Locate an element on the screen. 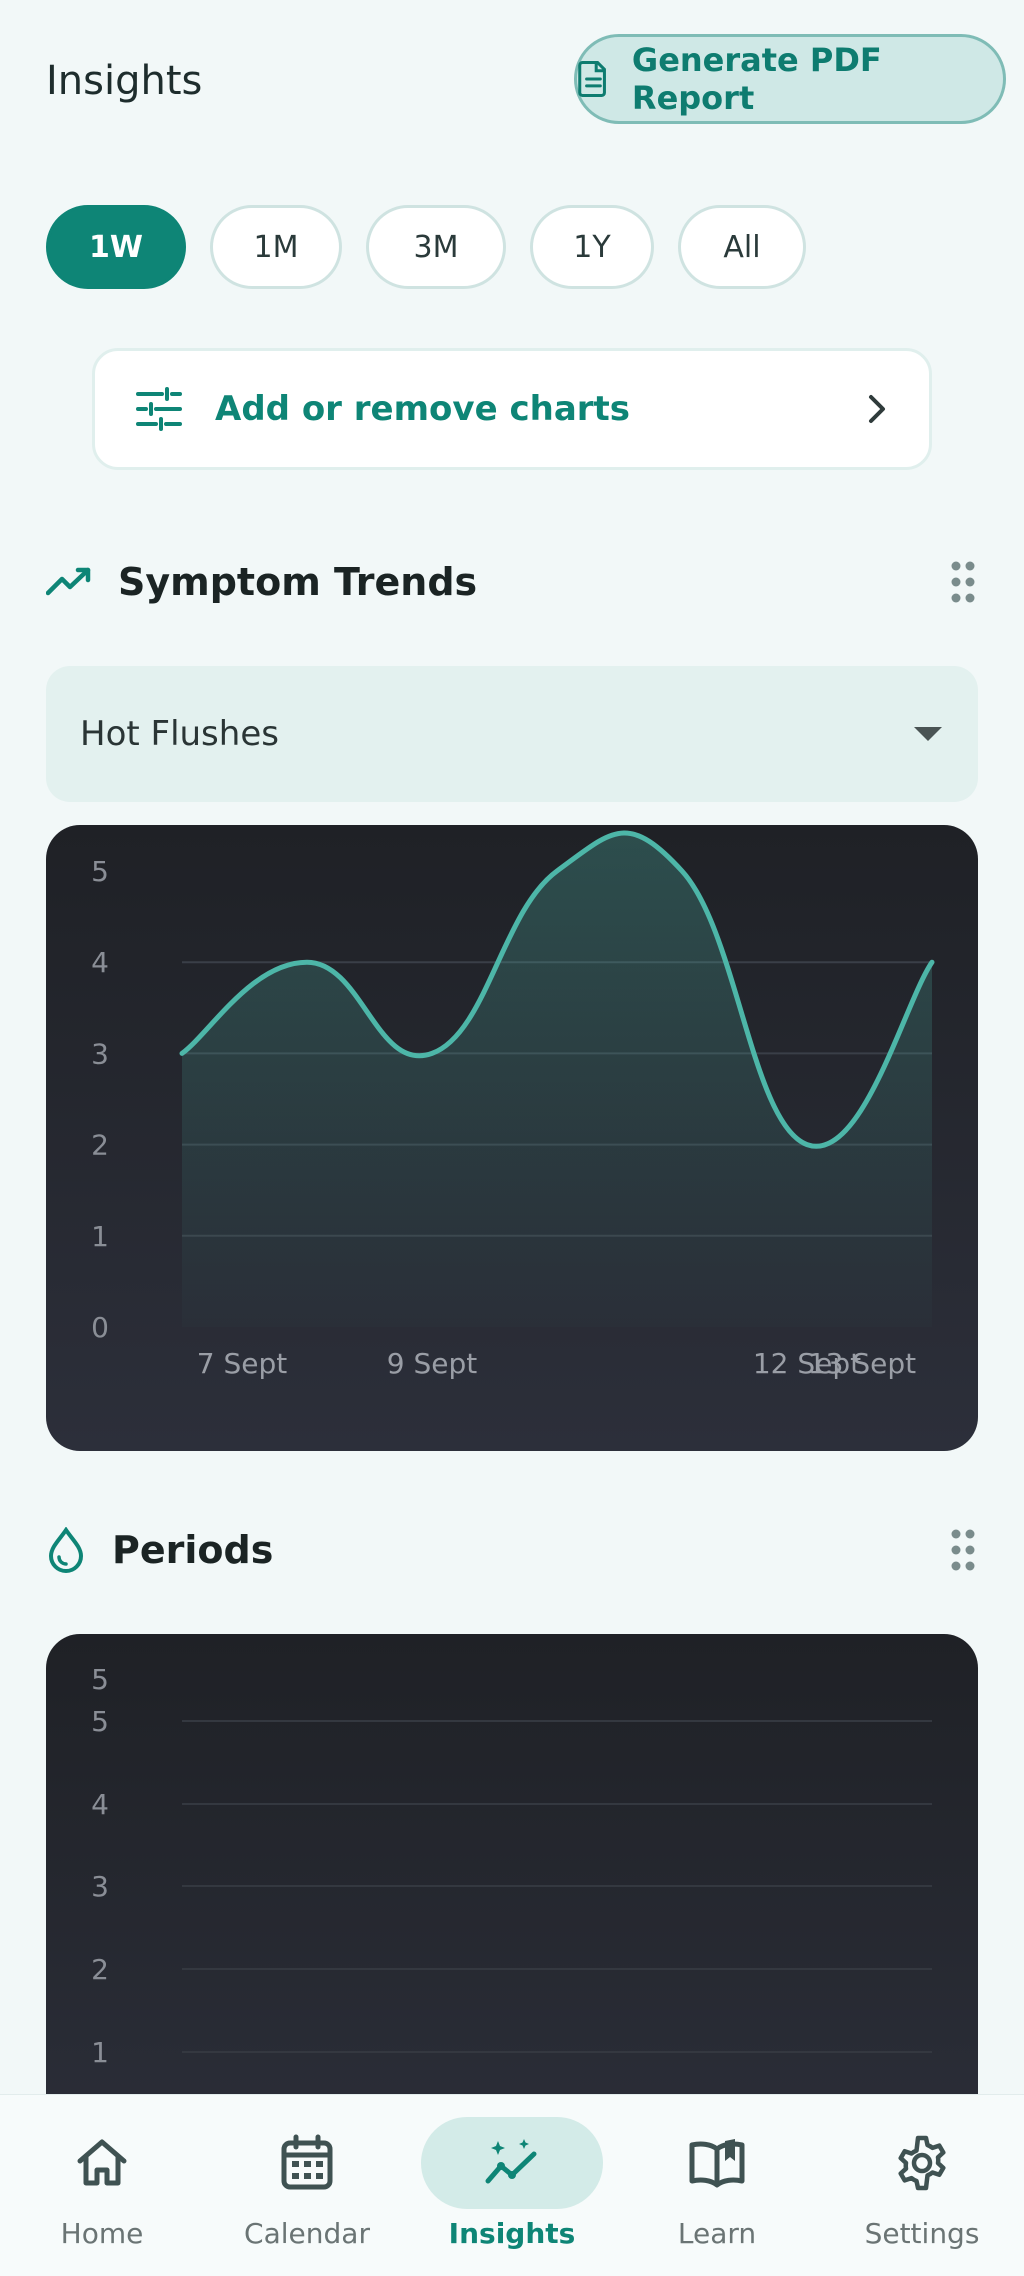  nav-label-home: Home is located at coordinates (102, 2233).